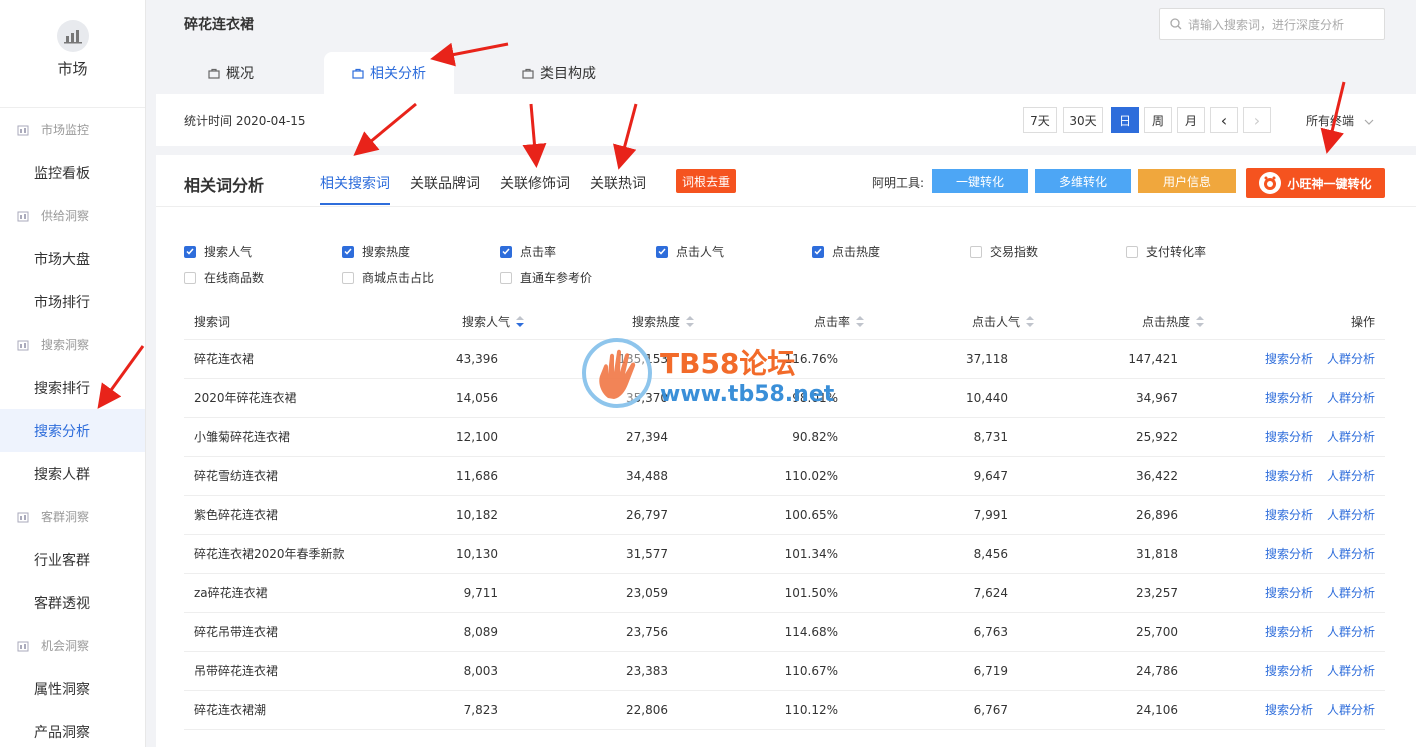 The height and width of the screenshot is (747, 1416). Describe the element at coordinates (619, 322) in the screenshot. I see `column-header: 搜索热度` at that location.